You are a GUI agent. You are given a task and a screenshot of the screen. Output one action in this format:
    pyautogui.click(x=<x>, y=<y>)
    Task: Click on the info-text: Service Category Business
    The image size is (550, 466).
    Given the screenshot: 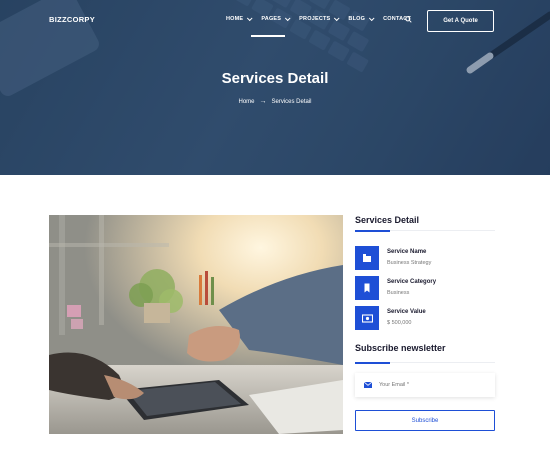 What is the action you would take?
    pyautogui.click(x=411, y=287)
    